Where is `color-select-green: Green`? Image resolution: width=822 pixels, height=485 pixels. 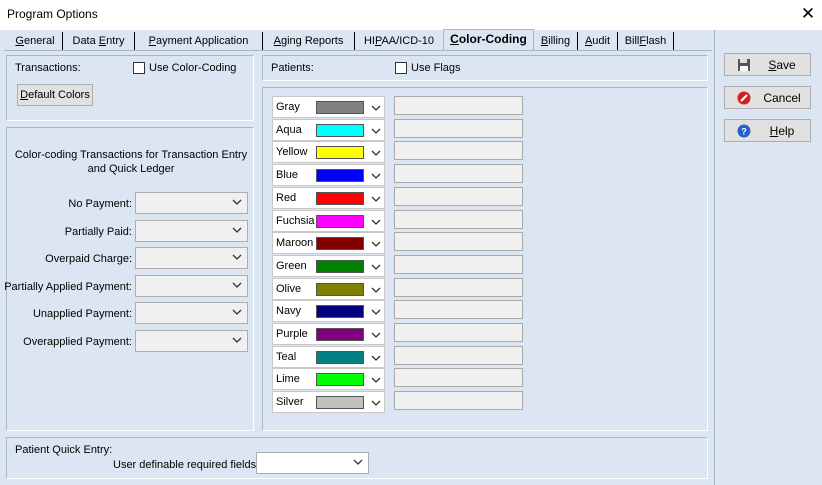 color-select-green: Green is located at coordinates (328, 265).